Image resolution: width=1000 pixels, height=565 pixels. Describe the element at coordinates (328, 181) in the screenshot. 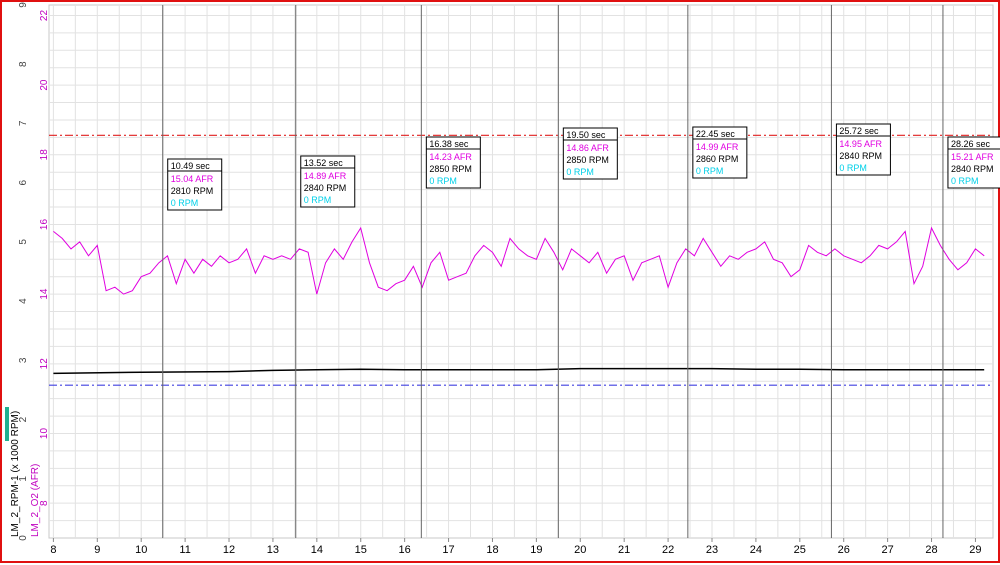

I see `cursor-readout: 13.52 sec 14.89 AFR 2840 RPM 0 RPM` at that location.